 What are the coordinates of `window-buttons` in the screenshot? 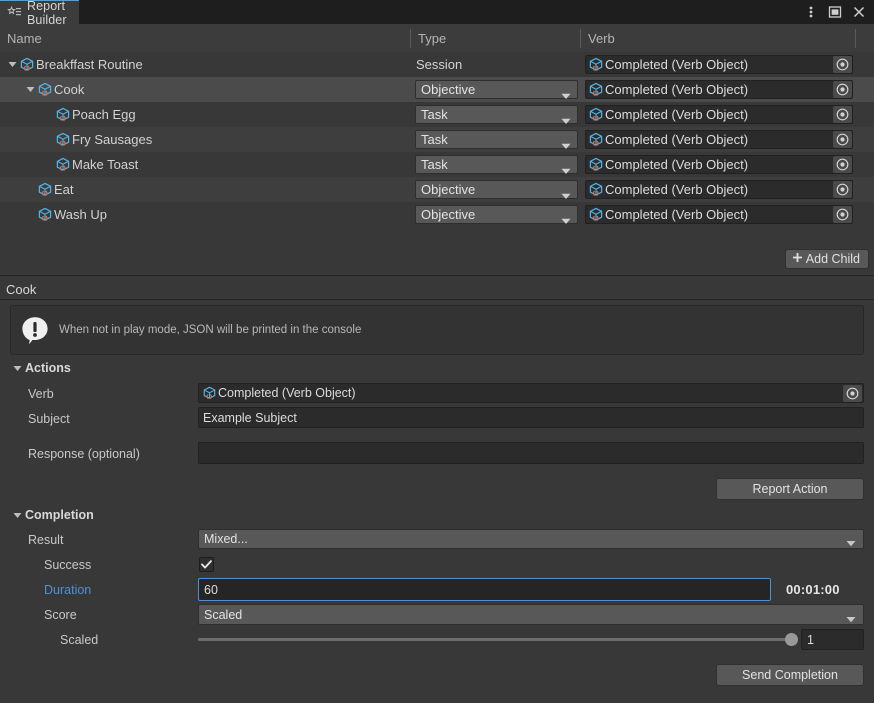 It's located at (835, 12).